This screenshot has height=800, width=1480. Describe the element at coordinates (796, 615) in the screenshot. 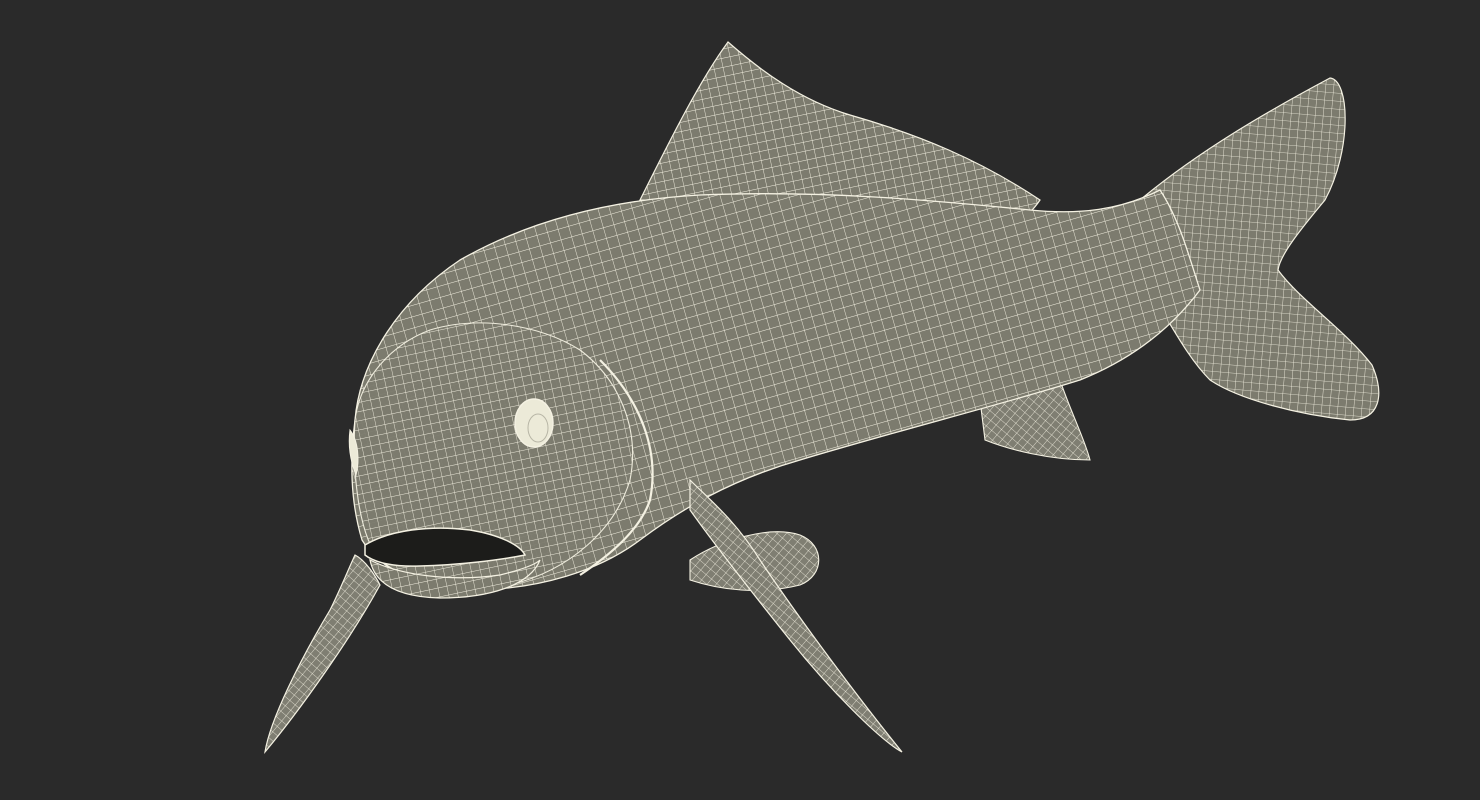

I see `pectoral-fin-right` at that location.